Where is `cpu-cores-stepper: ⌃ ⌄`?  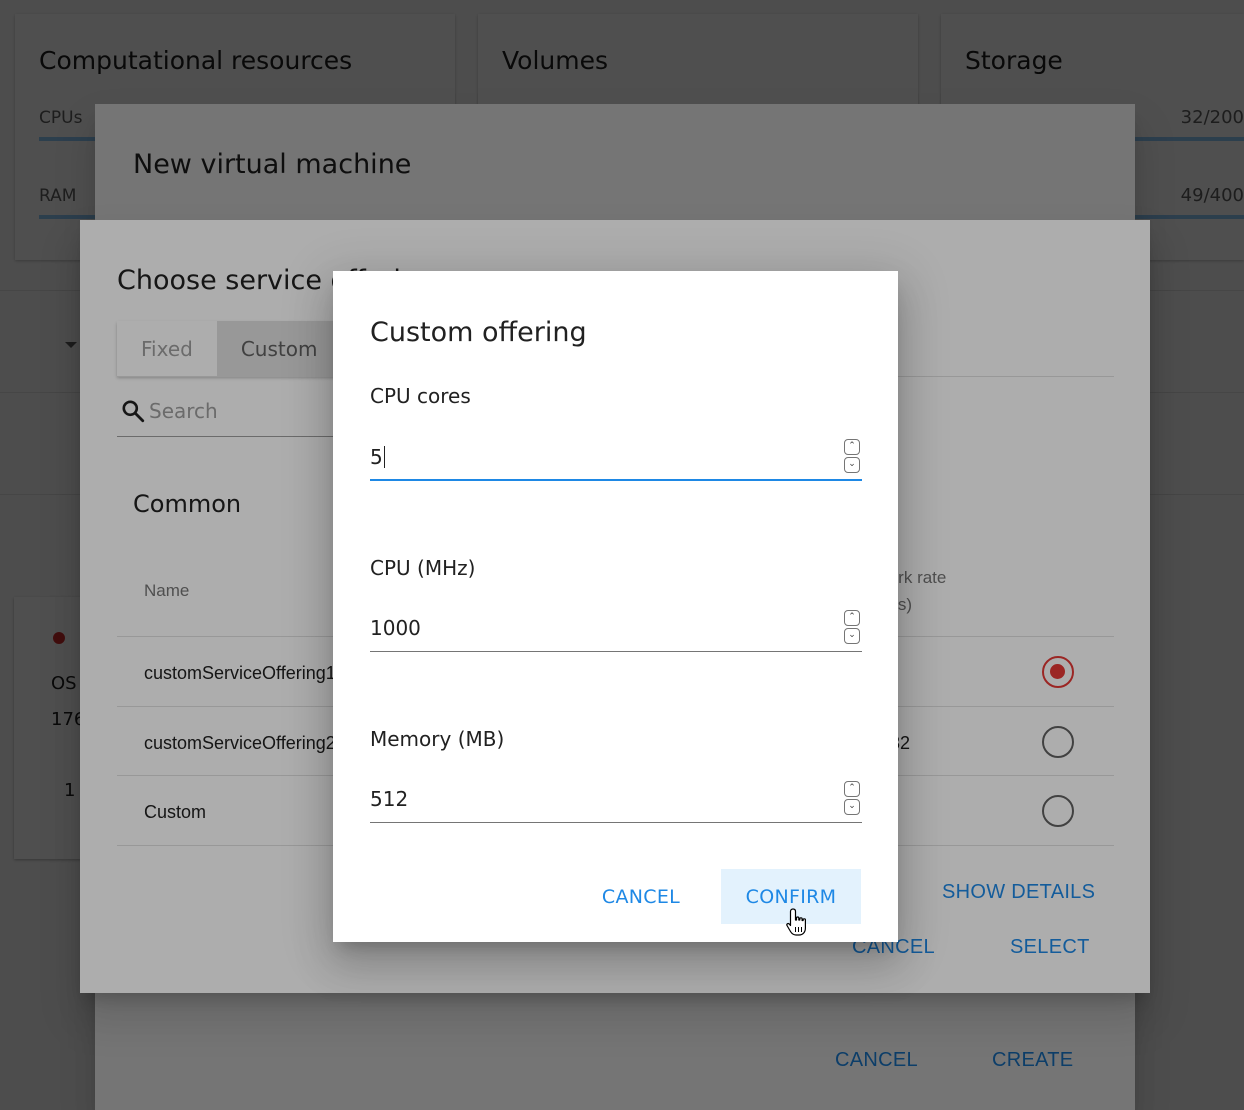
cpu-cores-stepper: ⌃ ⌄ is located at coordinates (852, 457).